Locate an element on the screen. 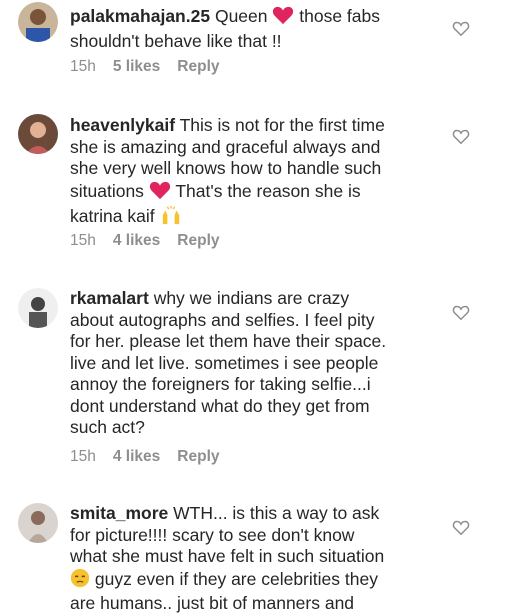 Image resolution: width=525 pixels, height=615 pixels. comment-line: why we indians are crazy is located at coordinates (251, 298).